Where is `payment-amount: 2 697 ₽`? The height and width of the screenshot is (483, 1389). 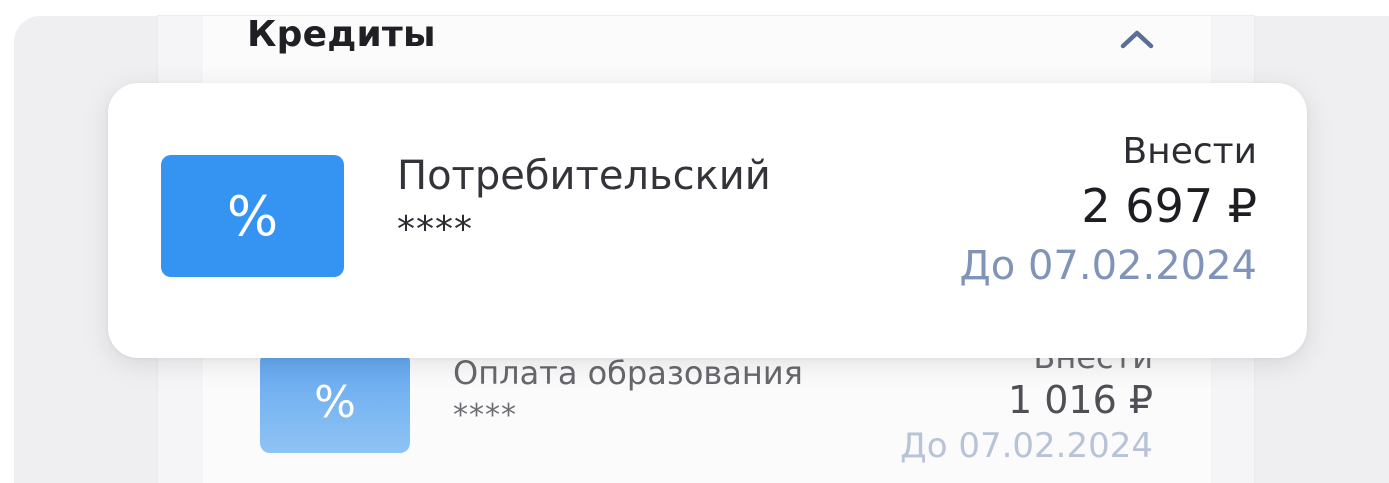
payment-amount: 2 697 ₽ is located at coordinates (1169, 206).